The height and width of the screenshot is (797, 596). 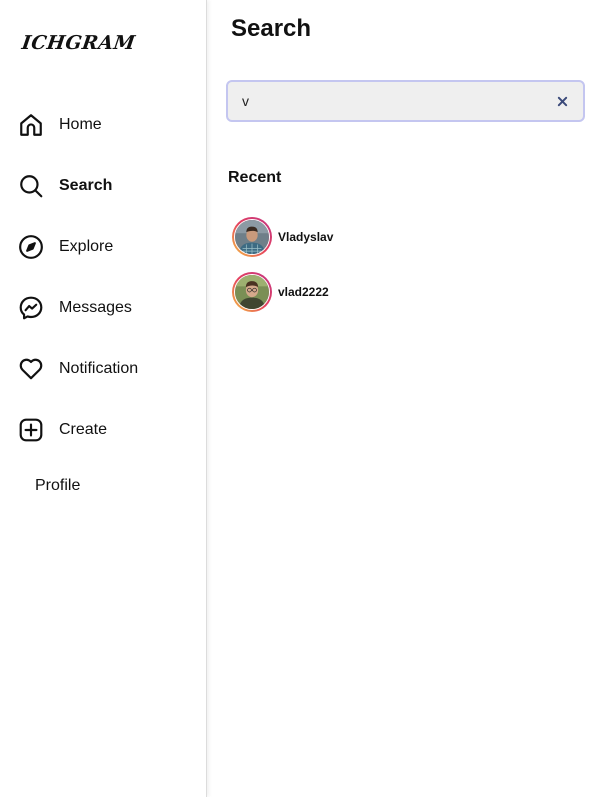 I want to click on compass-icon, so click(x=31, y=247).